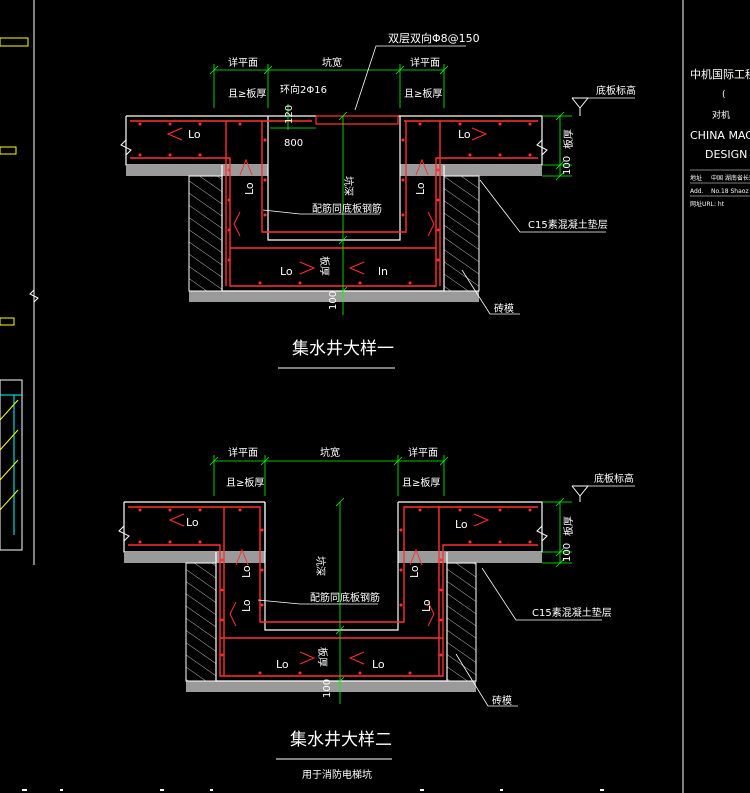  I want to click on lo-label-1d: Lo, so click(420, 188).